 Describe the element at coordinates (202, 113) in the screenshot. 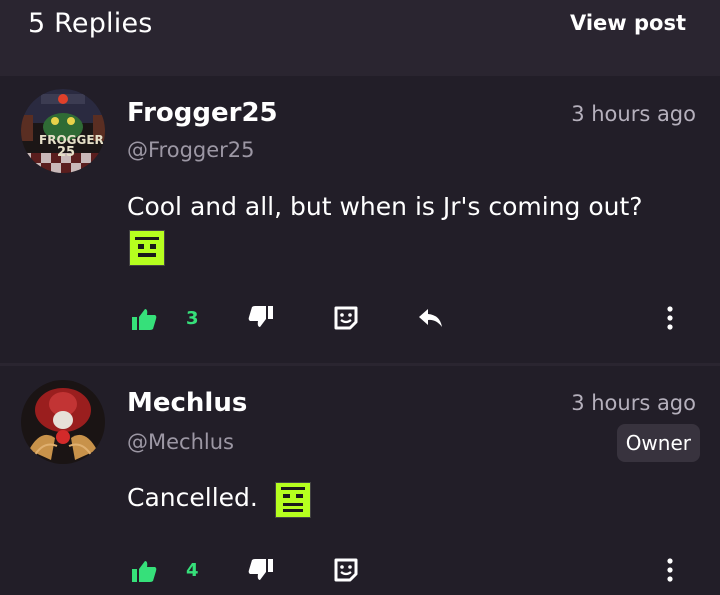

I see `comment-username: Frogger25` at that location.